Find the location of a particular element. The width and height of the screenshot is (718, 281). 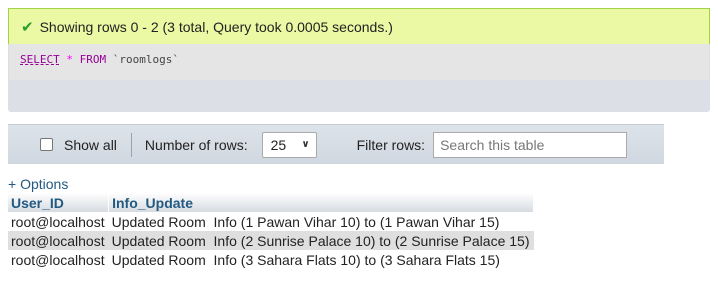

sql-tools-bar is located at coordinates (359, 96).